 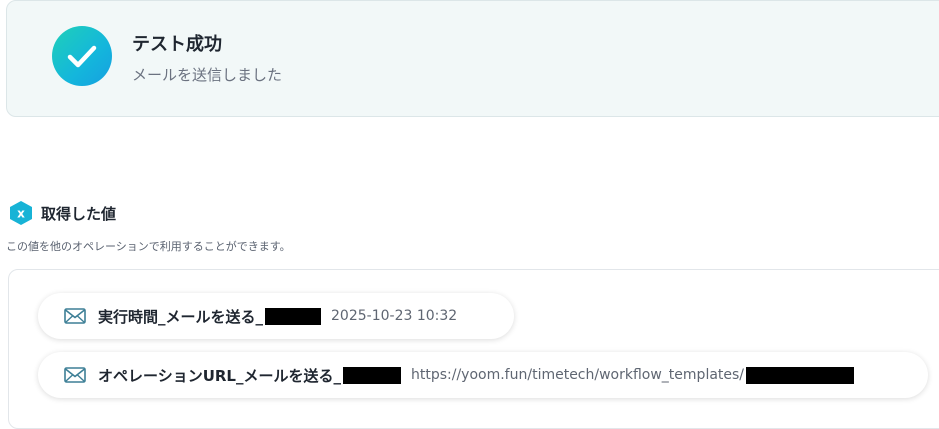 I want to click on value-label: 実行時間_メールを送る_, so click(x=181, y=316).